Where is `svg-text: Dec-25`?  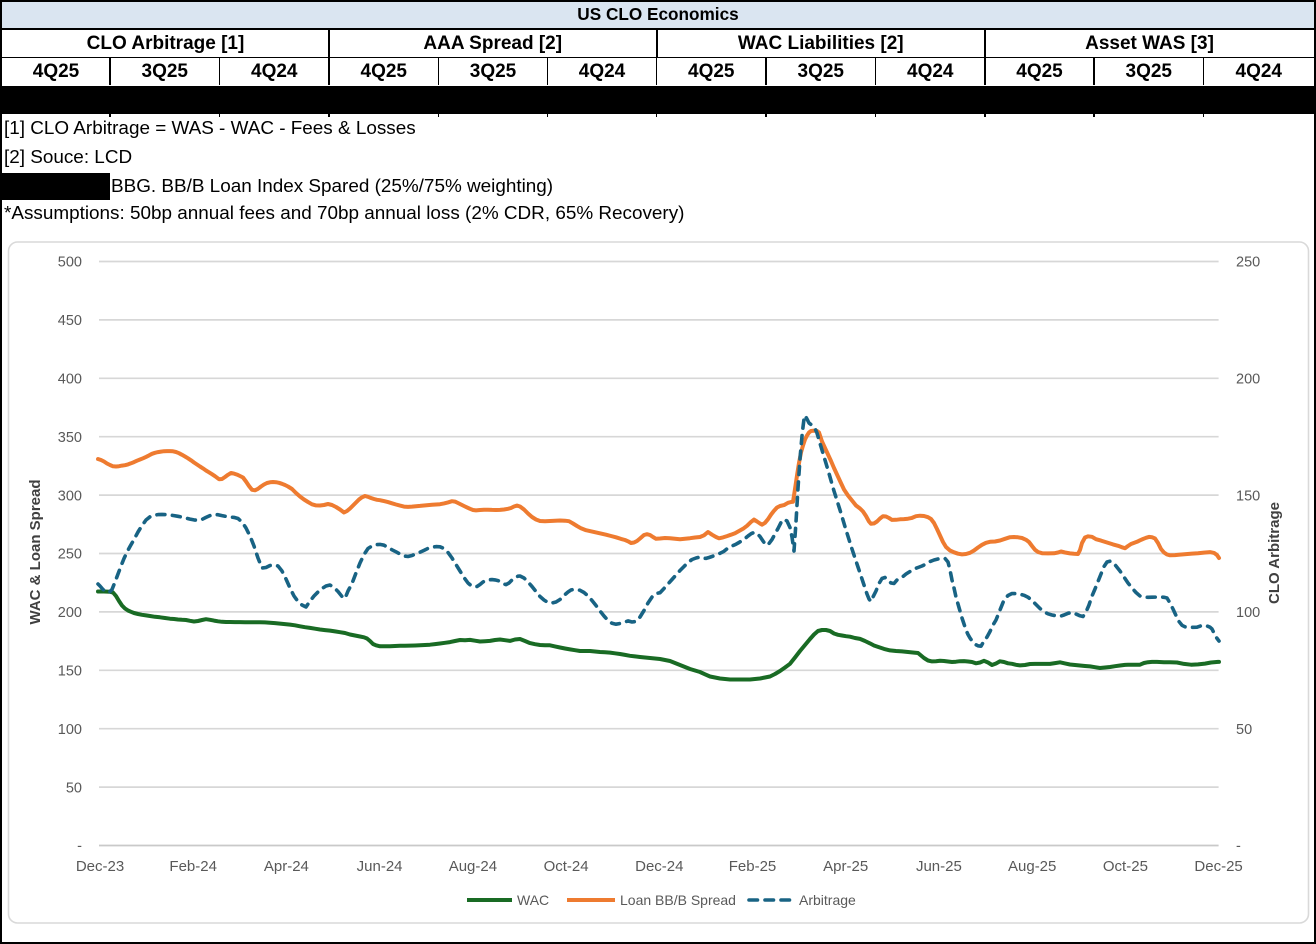 svg-text: Dec-25 is located at coordinates (1218, 866).